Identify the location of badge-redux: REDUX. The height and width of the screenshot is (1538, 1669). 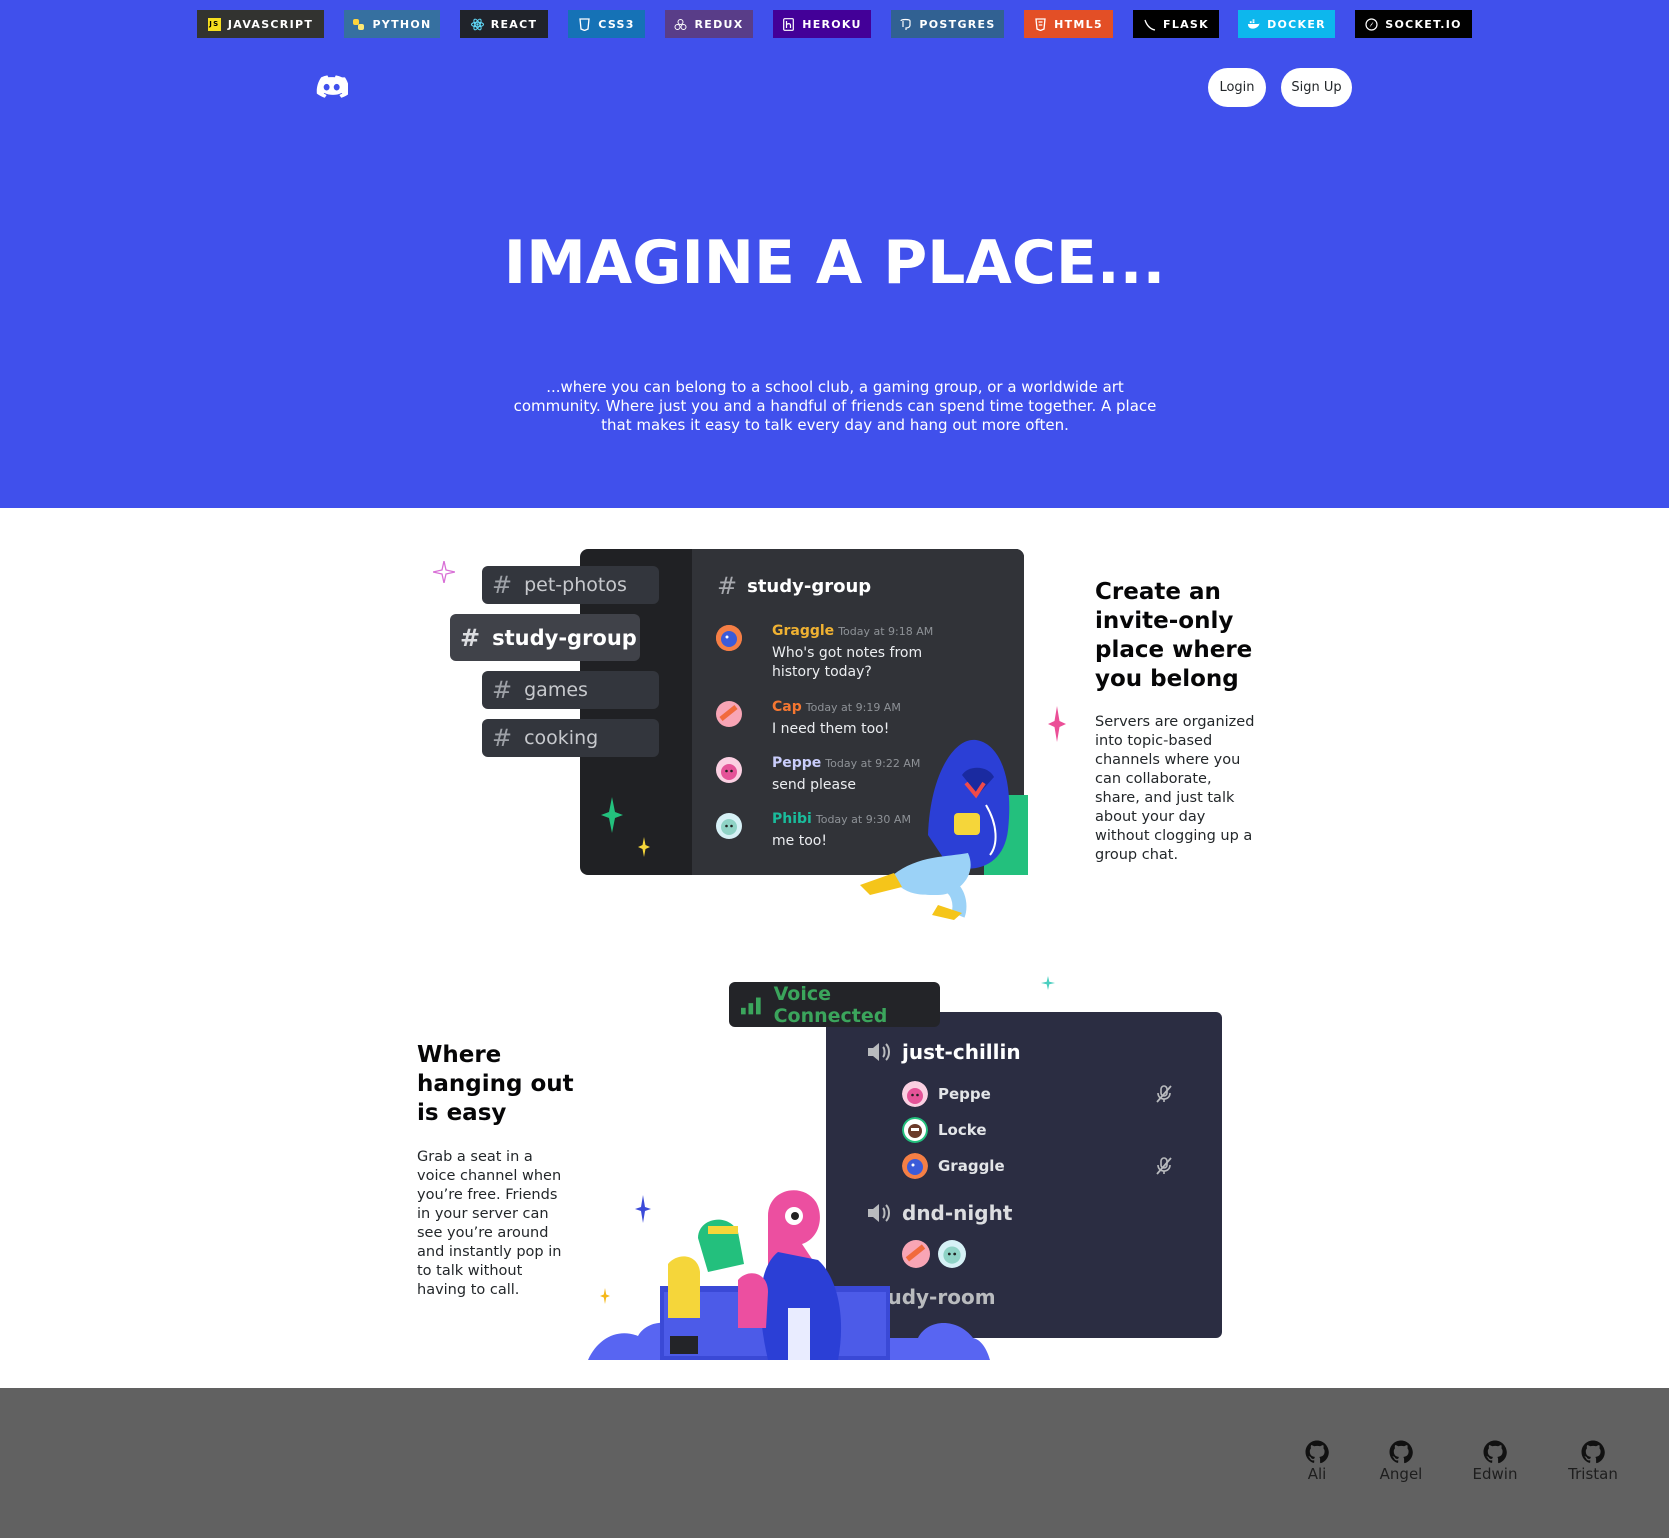
(709, 24).